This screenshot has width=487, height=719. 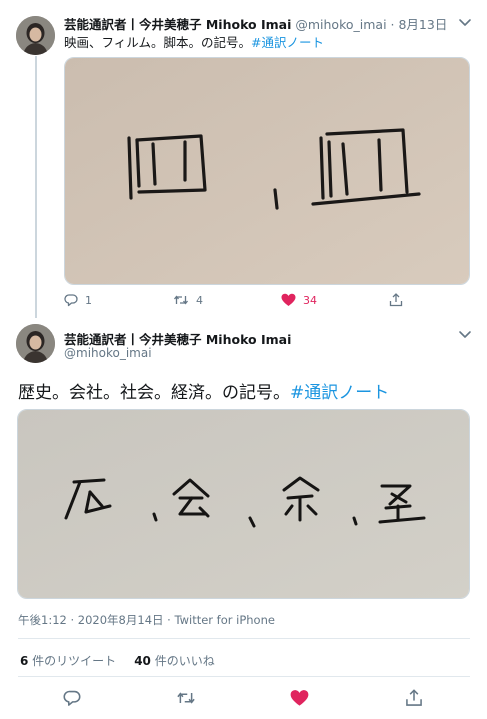 What do you see at coordinates (177, 24) in the screenshot?
I see `display-name: 芸能通訳者丨今井美穂子 Mihoko Imai` at bounding box center [177, 24].